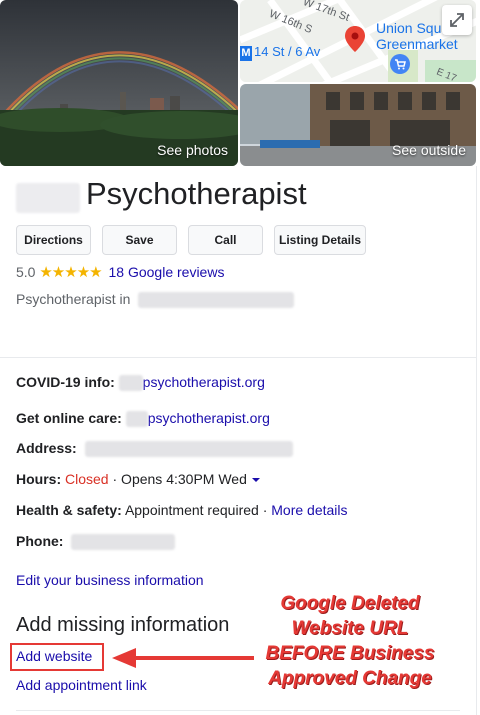 The height and width of the screenshot is (715, 480). Describe the element at coordinates (48, 198) in the screenshot. I see `business-name-redacted` at that location.